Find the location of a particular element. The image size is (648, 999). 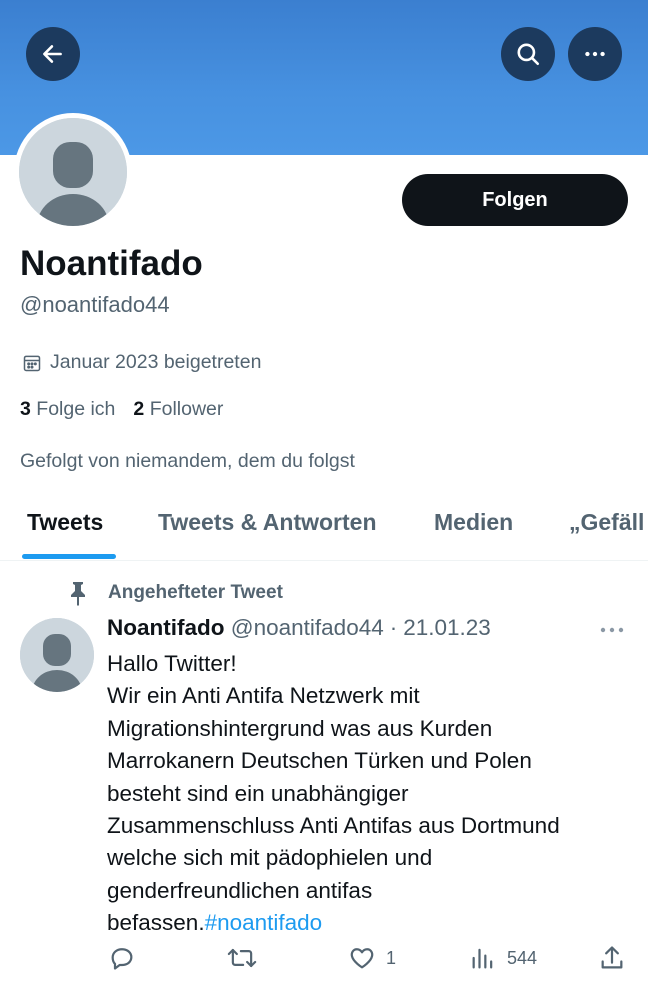

tweet-text-line: Migrationshintergrund was aus Kurden is located at coordinates (300, 728).